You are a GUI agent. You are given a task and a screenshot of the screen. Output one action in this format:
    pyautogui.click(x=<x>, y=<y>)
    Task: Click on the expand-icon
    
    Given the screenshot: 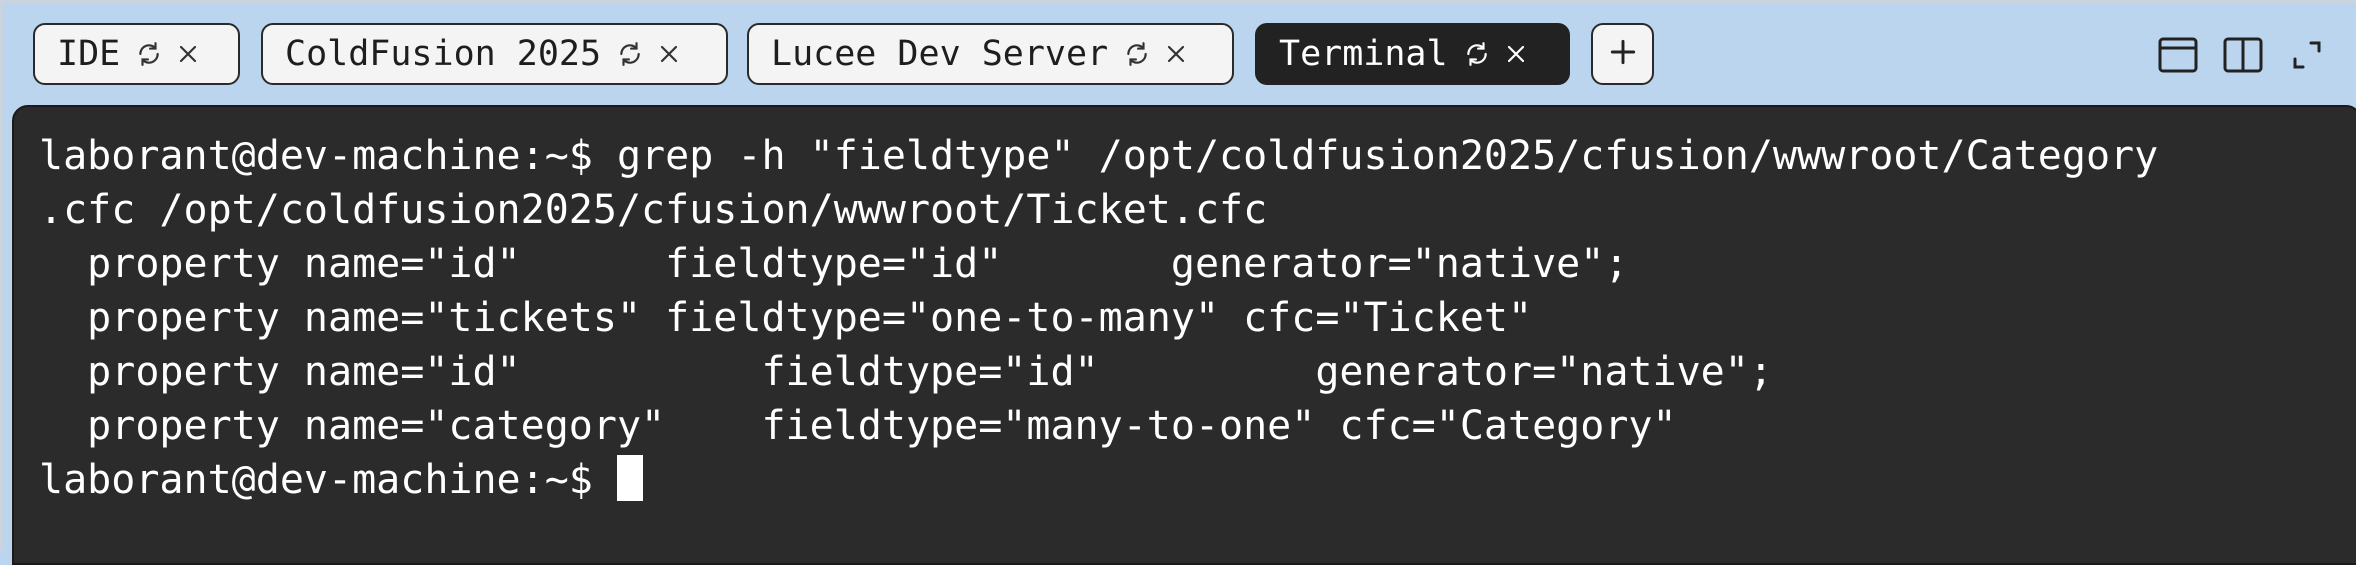 What is the action you would take?
    pyautogui.click(x=2307, y=55)
    